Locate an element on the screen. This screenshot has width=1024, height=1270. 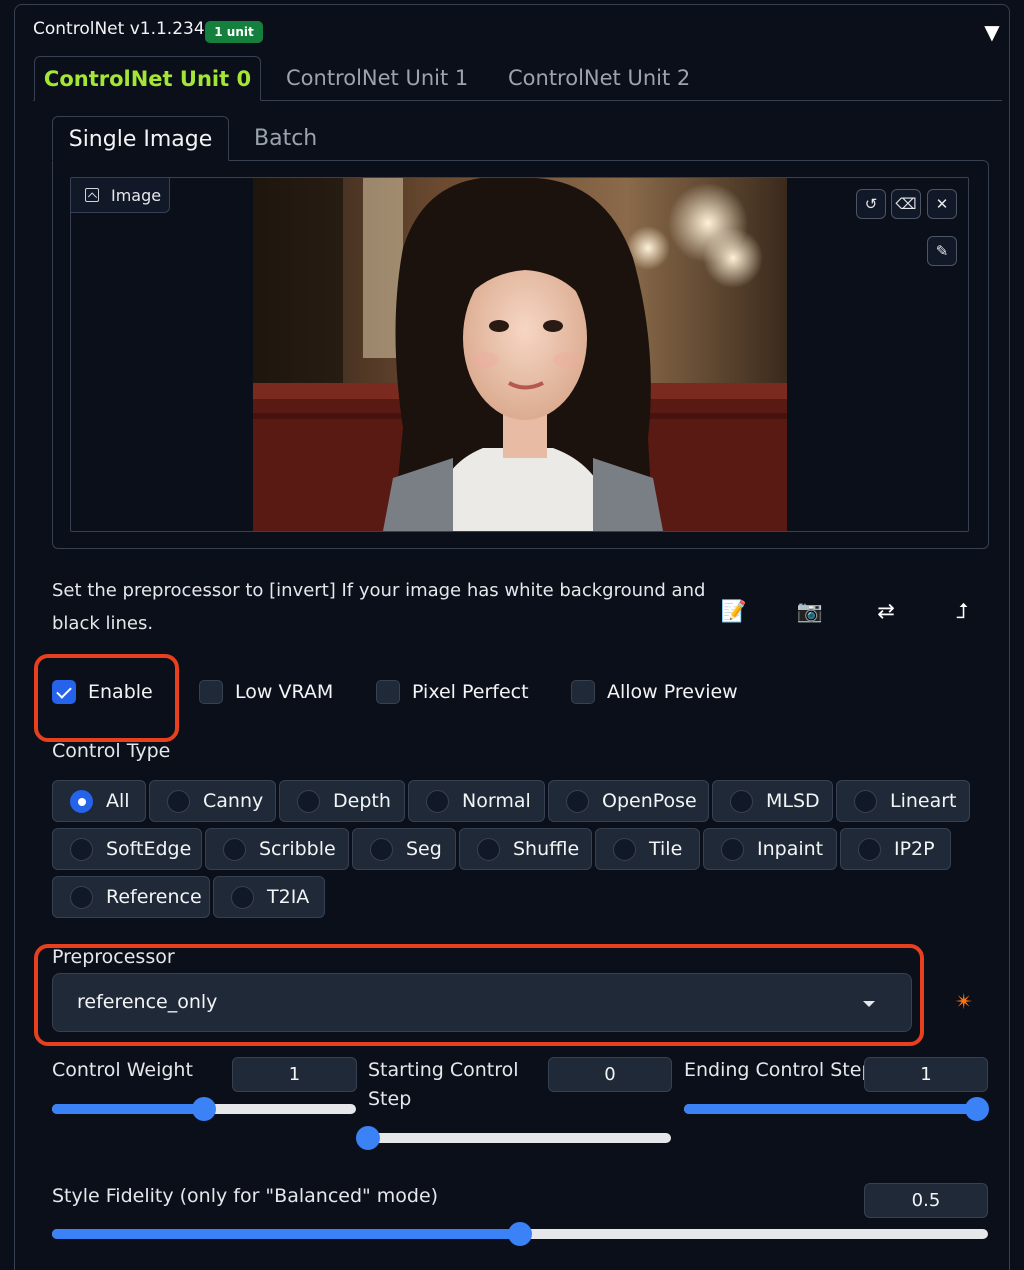
radio-lineart: Lineart is located at coordinates (903, 801).